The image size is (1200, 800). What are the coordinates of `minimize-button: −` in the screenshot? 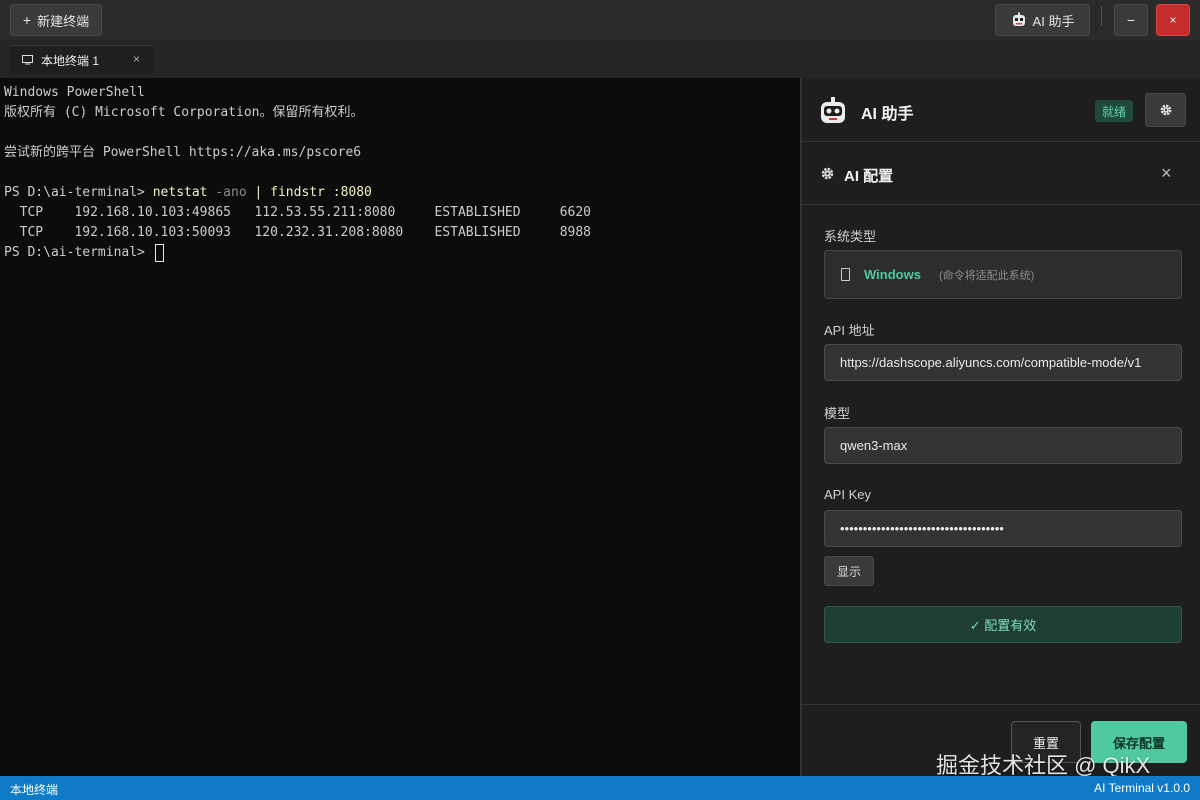 It's located at (1131, 20).